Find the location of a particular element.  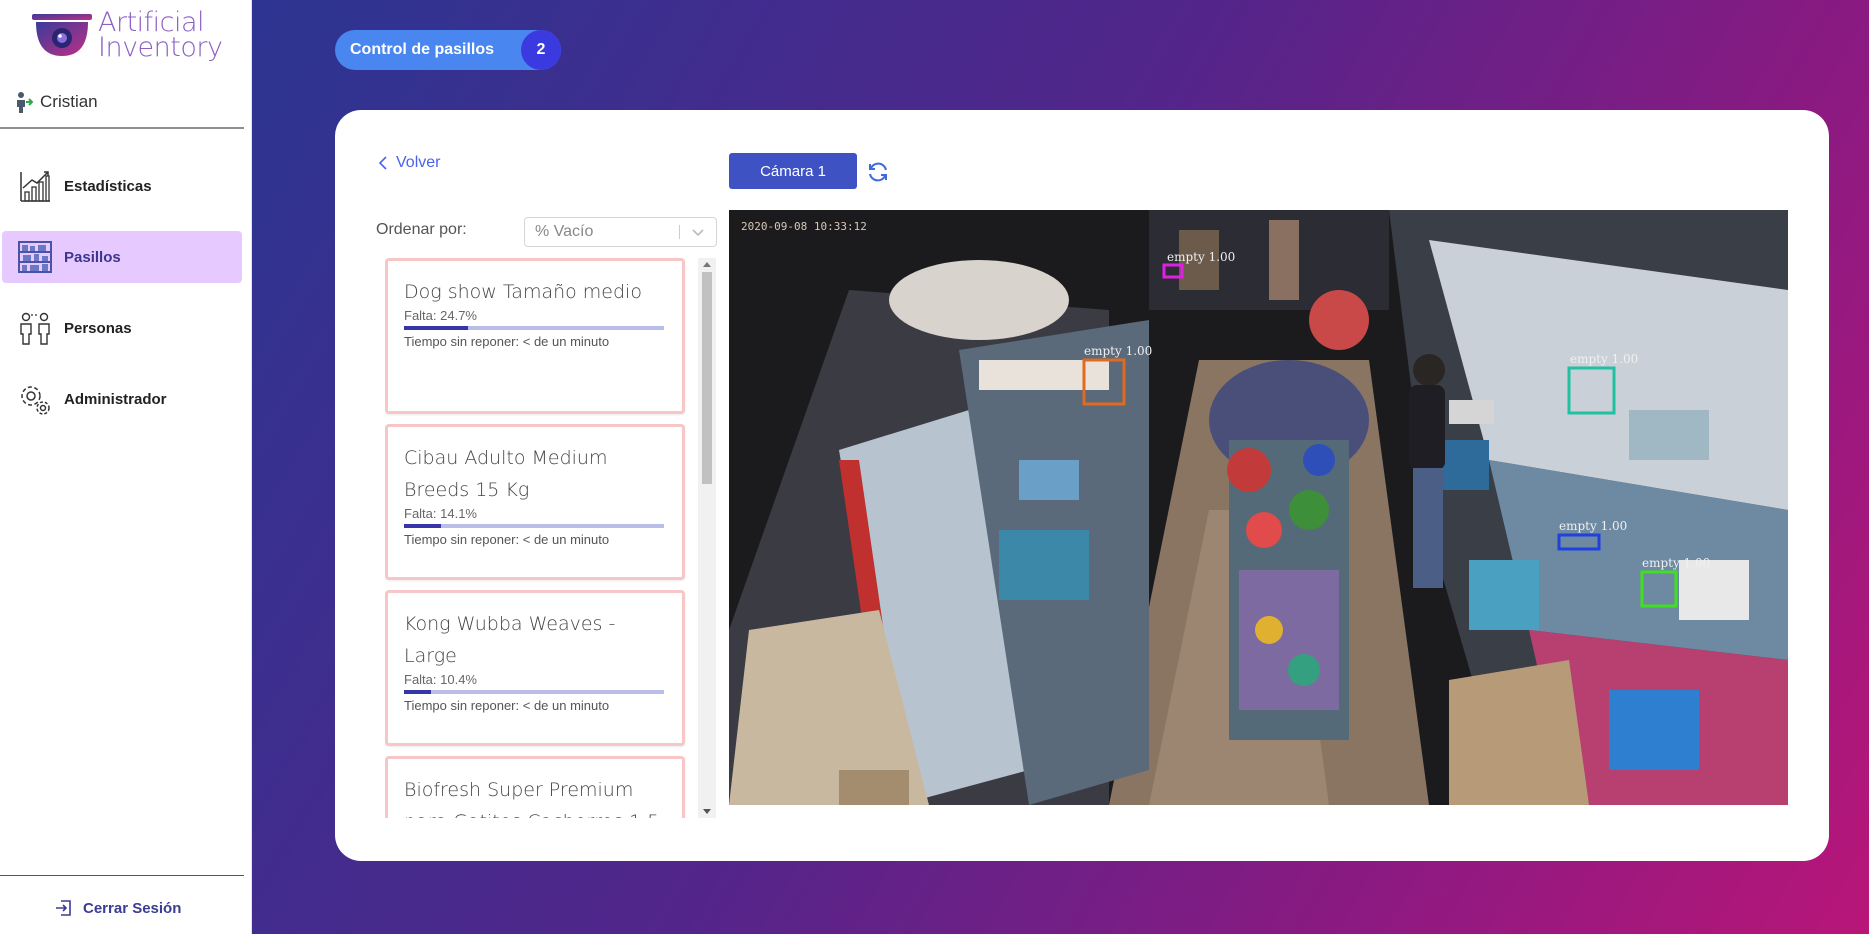

camera-select-button: Cámara 1 is located at coordinates (793, 171).